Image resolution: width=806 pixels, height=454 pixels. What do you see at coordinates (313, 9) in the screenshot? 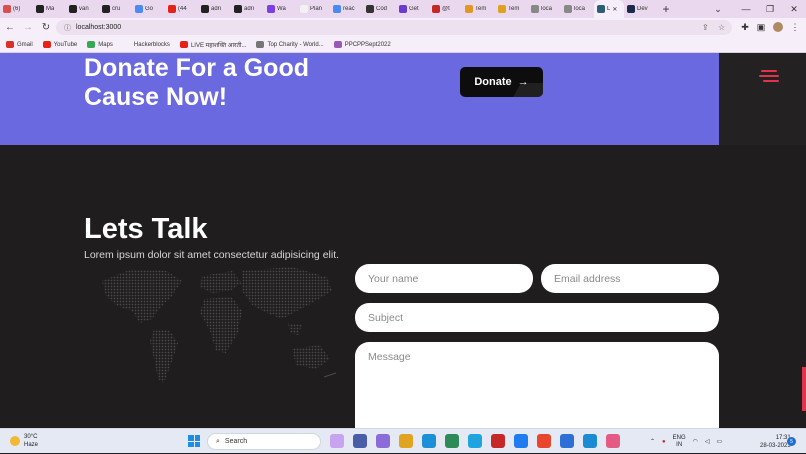
I see `browser-tab: Plan` at bounding box center [313, 9].